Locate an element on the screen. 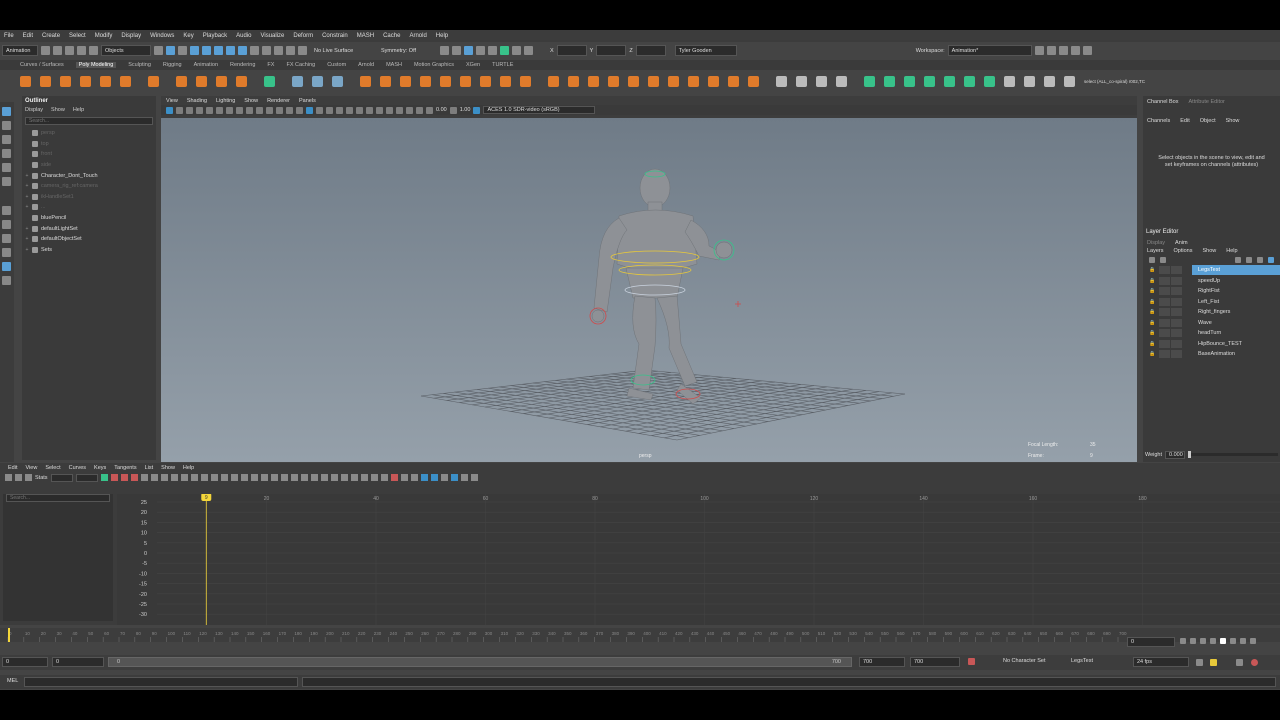 The image size is (1280, 720). range-slider: 0 700 is located at coordinates (480, 662).